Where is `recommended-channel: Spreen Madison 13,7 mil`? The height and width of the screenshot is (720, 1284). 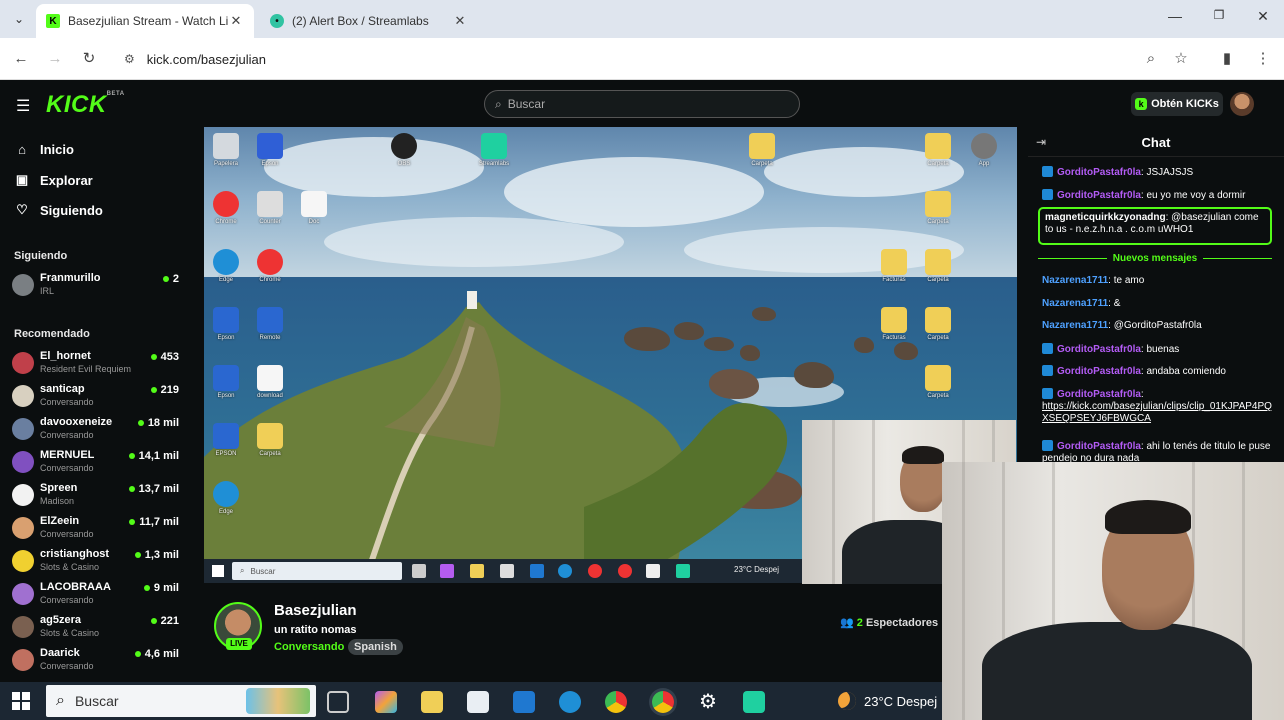
recommended-channel: Spreen Madison 13,7 mil is located at coordinates (97, 497).